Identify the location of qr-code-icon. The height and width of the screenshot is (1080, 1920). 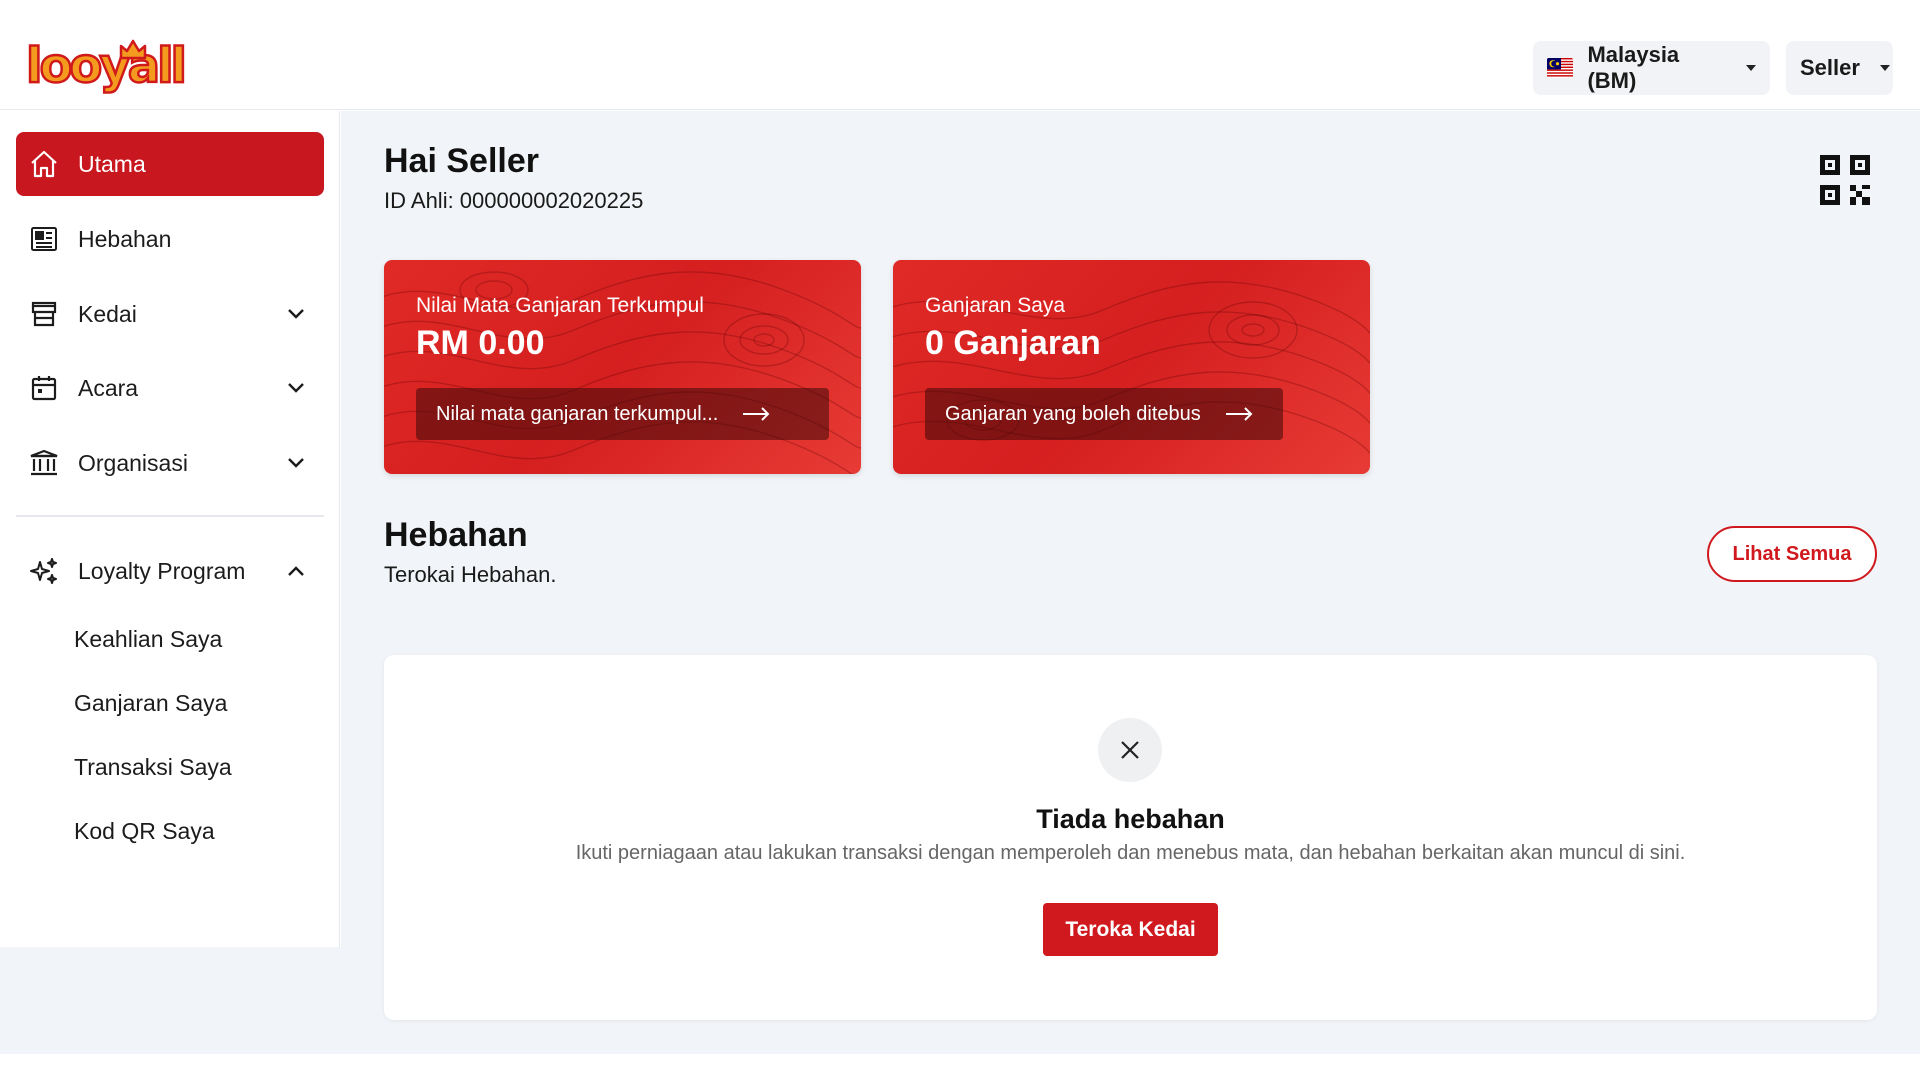
(1845, 180).